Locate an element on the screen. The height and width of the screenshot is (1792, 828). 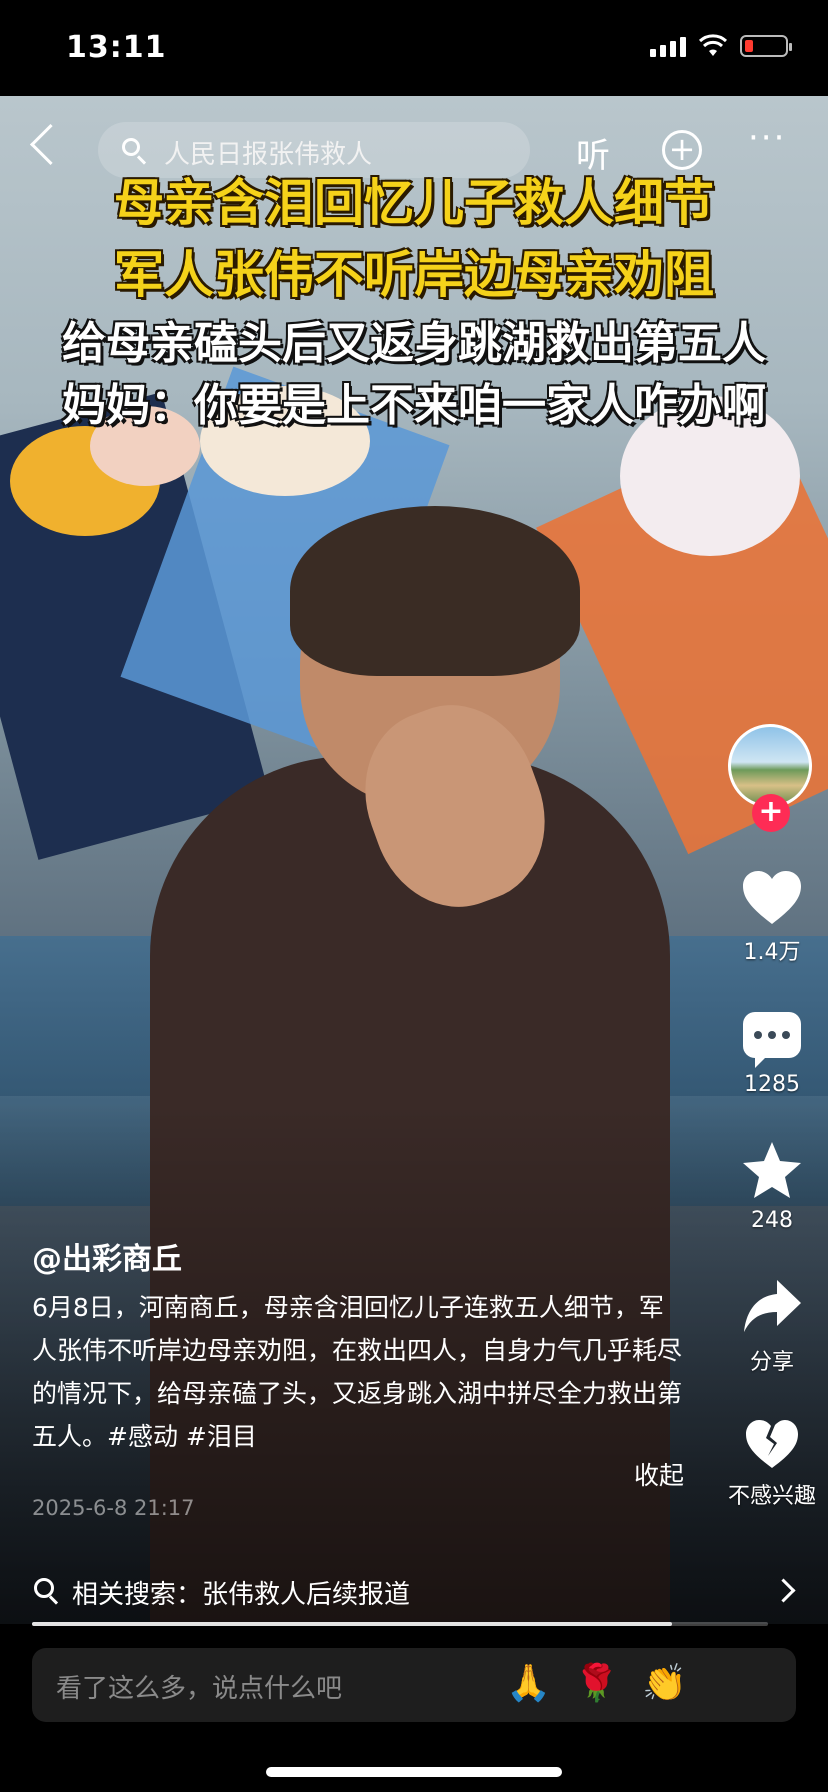
caption-line-1: 母亲含泪回忆儿子救人细节 is located at coordinates (414, 203).